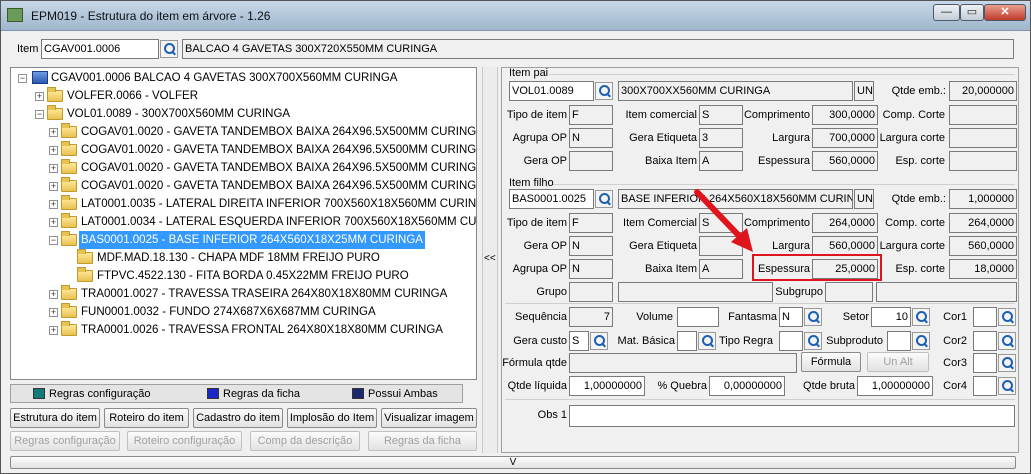 The width and height of the screenshot is (1031, 474). Describe the element at coordinates (422, 441) in the screenshot. I see `regras-ficha-button: Regras da ficha` at that location.